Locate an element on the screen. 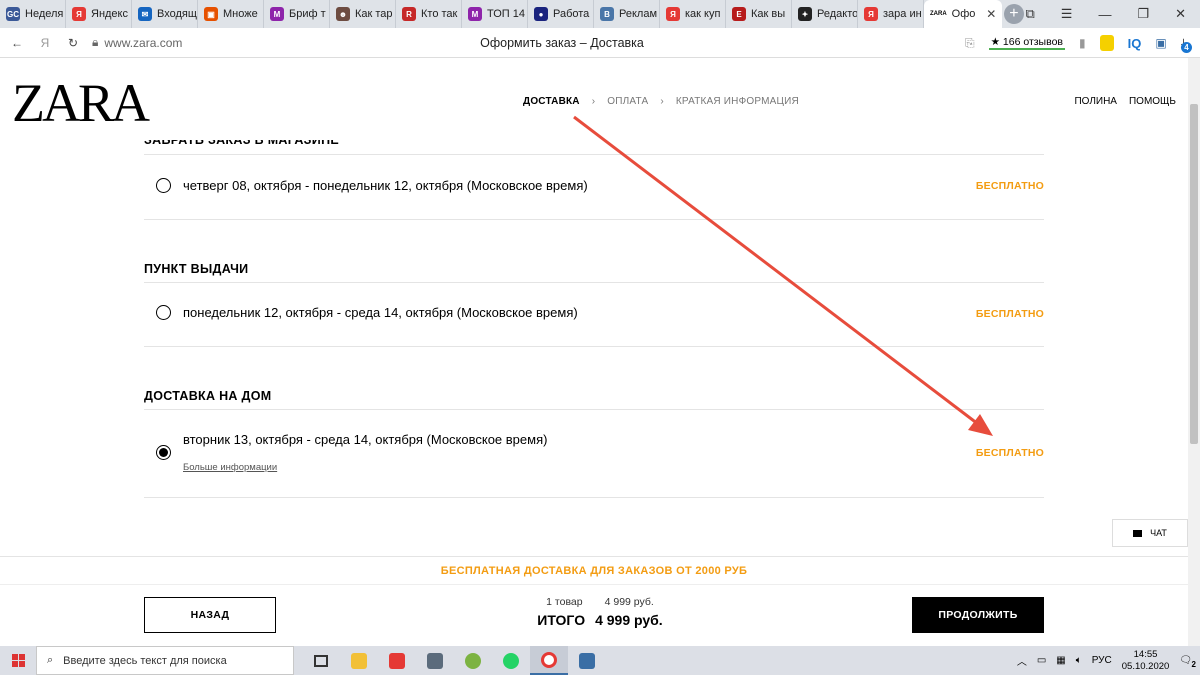  page-title: Оформить заказ – Доставка is located at coordinates (562, 42).